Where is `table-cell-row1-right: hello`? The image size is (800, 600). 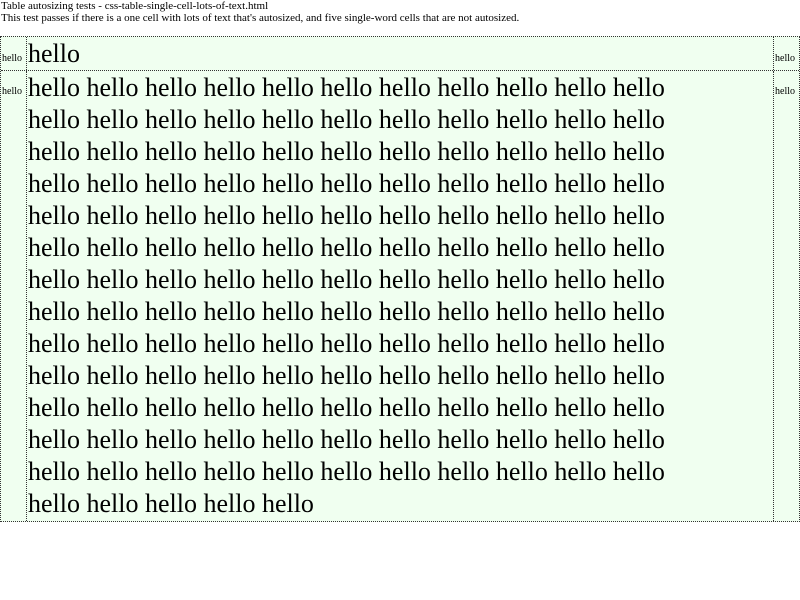 table-cell-row1-right: hello is located at coordinates (785, 58).